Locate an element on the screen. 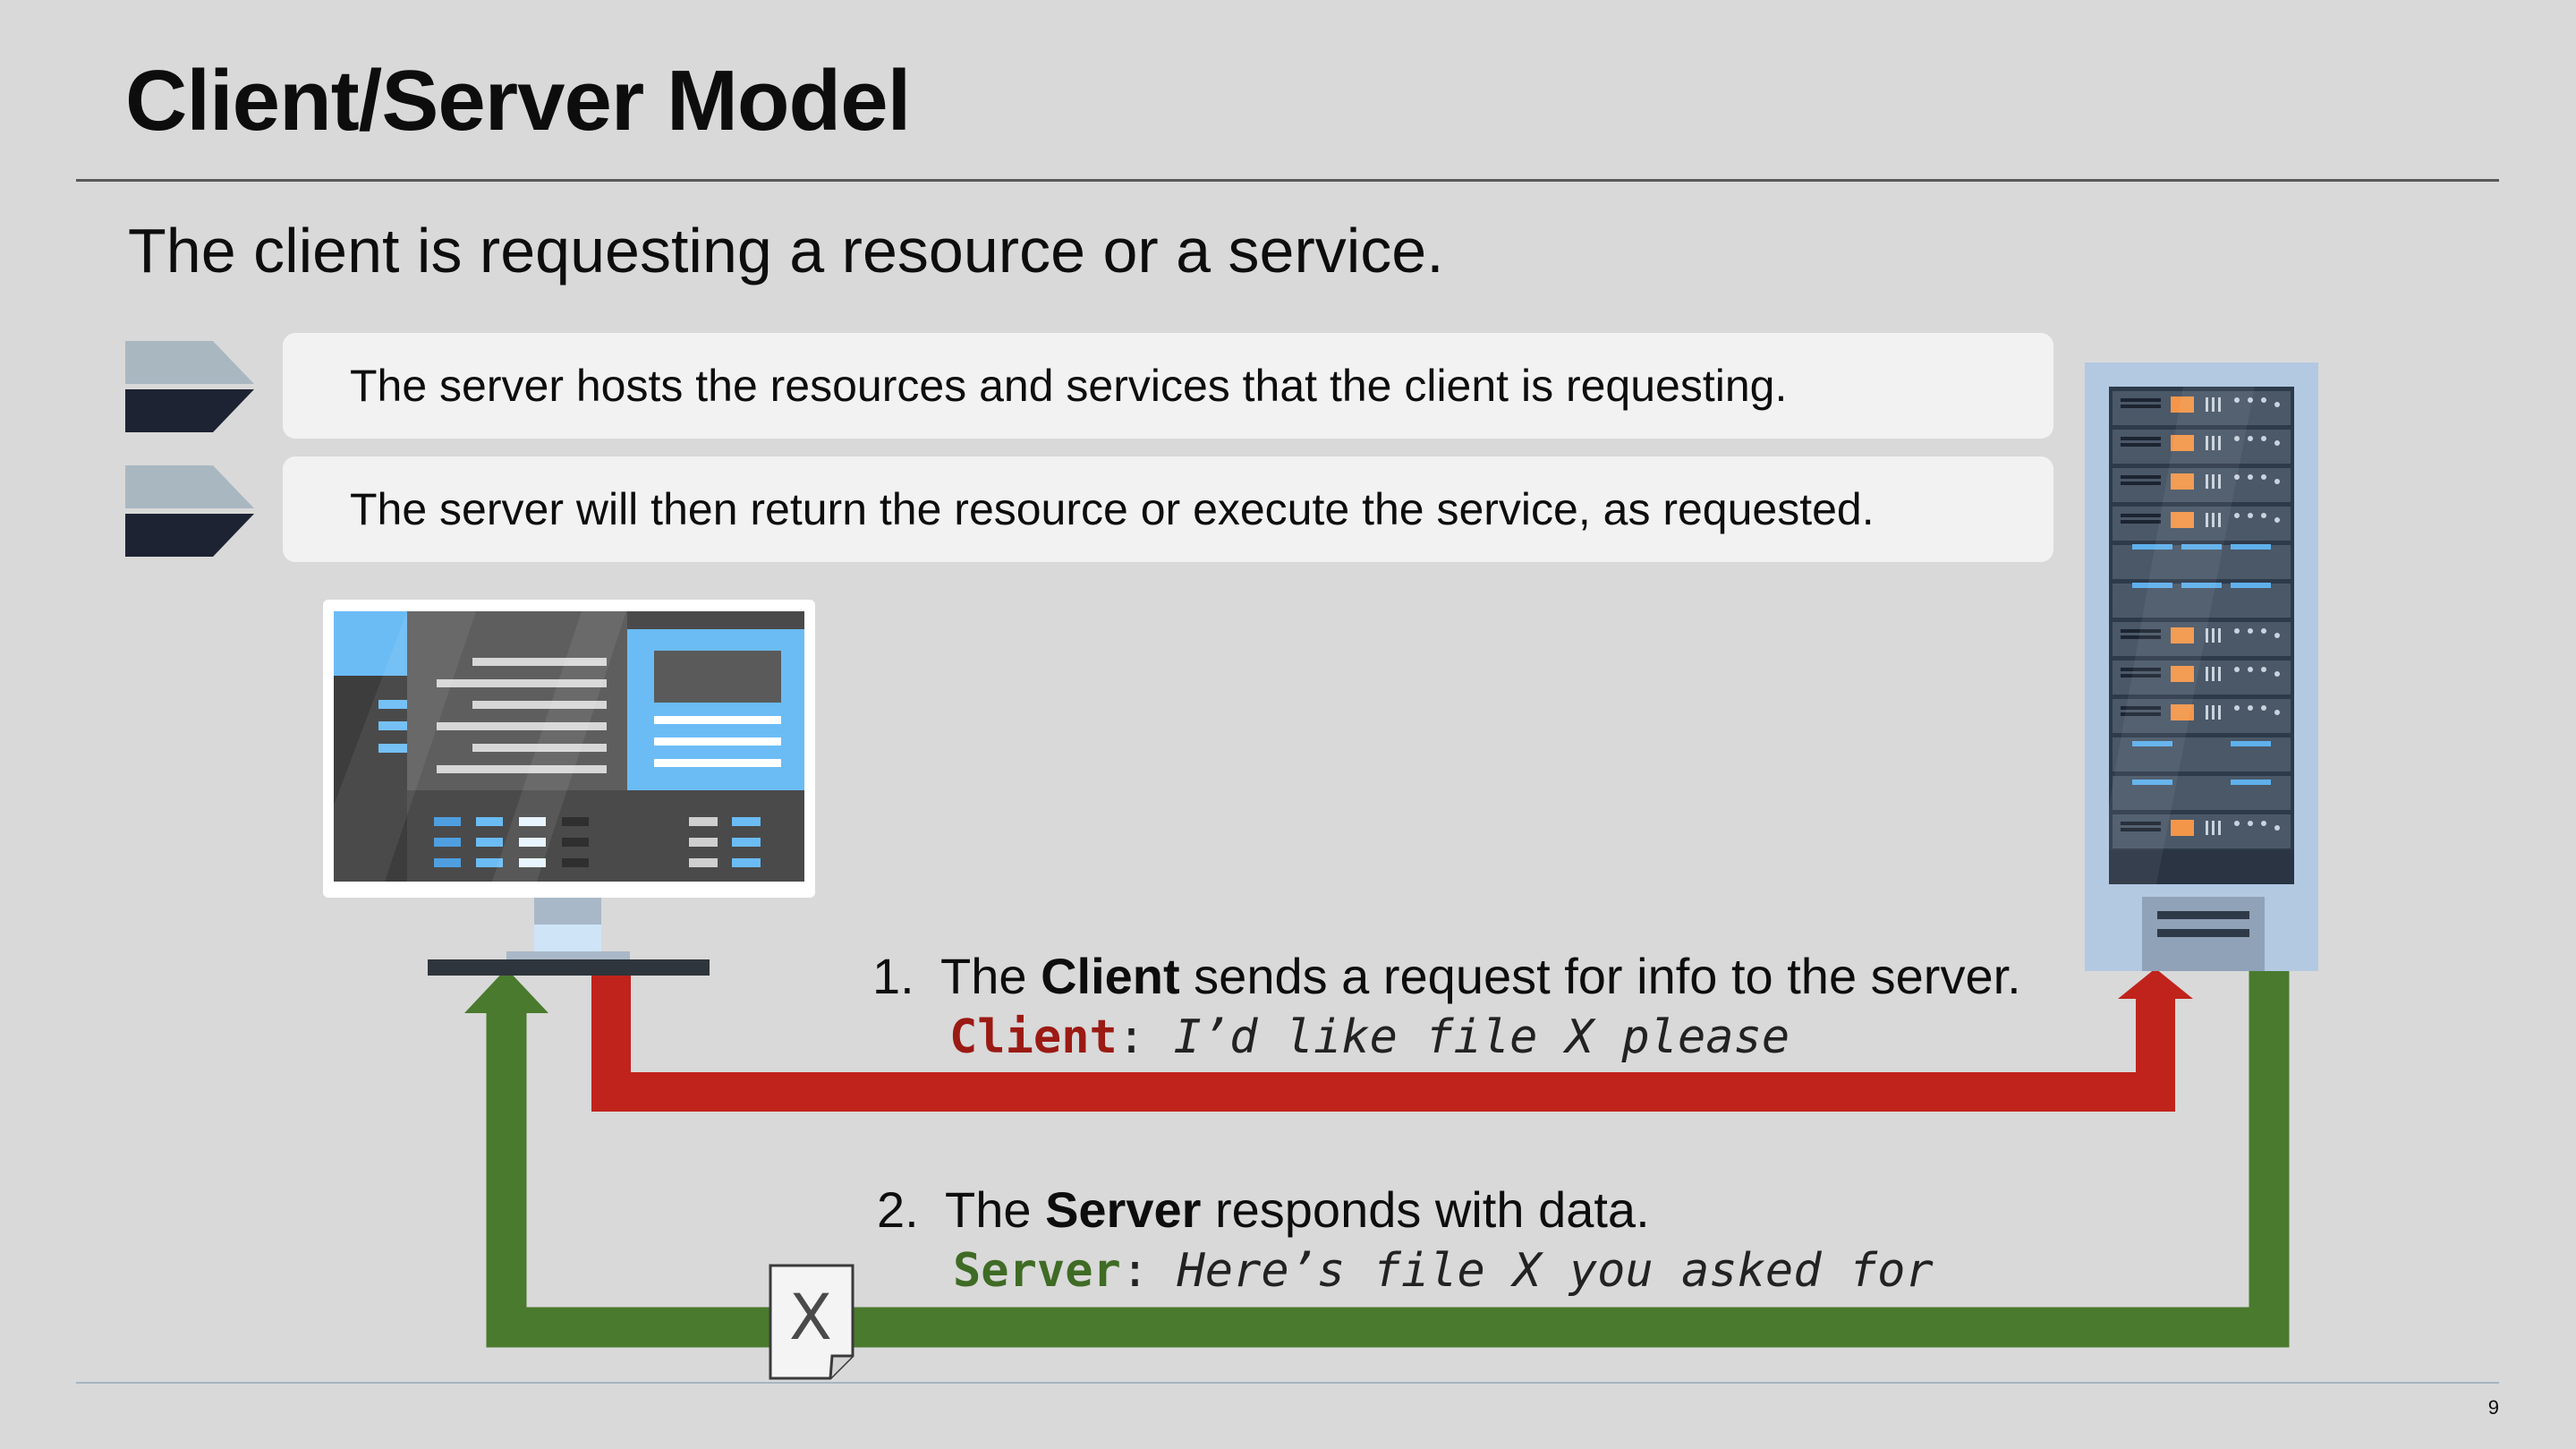 This screenshot has width=2576, height=1449. server-speaker-label: Server is located at coordinates (1037, 1271).